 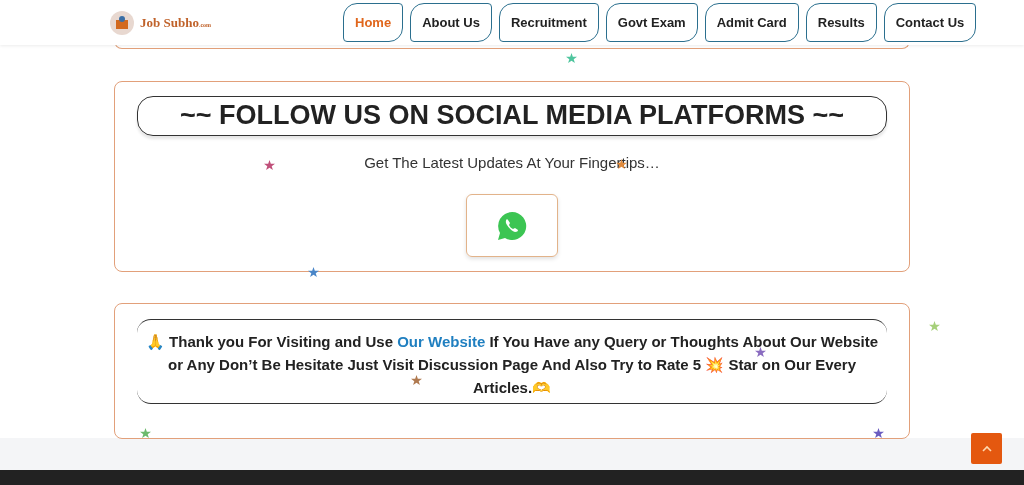 I want to click on website-link: Our Website, so click(x=441, y=341).